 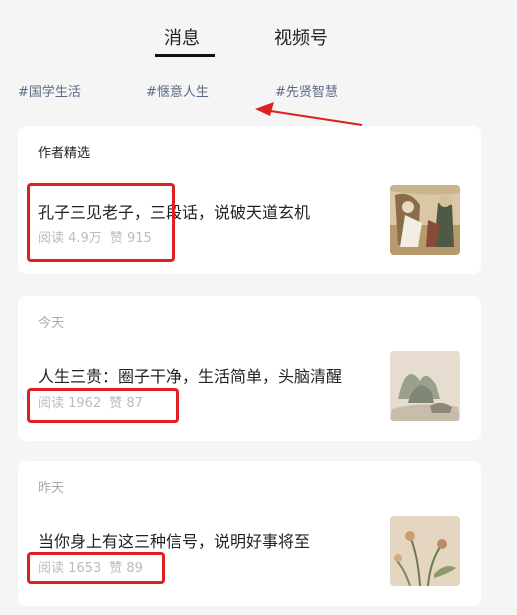 I want to click on hashtag-sage-wisdom: #先贤智慧, so click(x=306, y=90).